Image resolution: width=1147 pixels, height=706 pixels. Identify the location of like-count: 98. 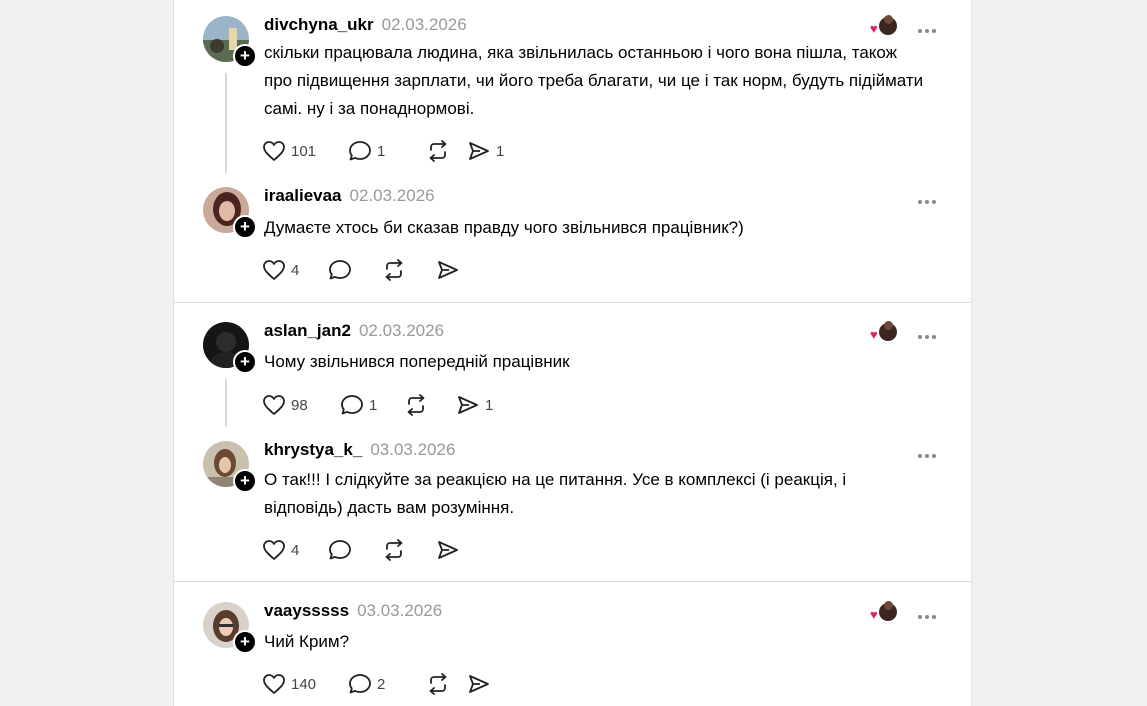
(299, 405).